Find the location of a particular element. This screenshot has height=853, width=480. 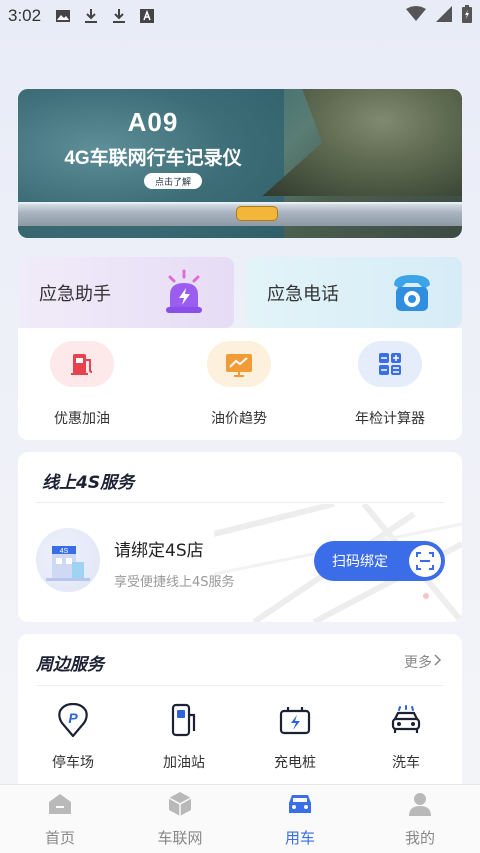

scan-bind-button: 扫码绑定 is located at coordinates (379, 561).